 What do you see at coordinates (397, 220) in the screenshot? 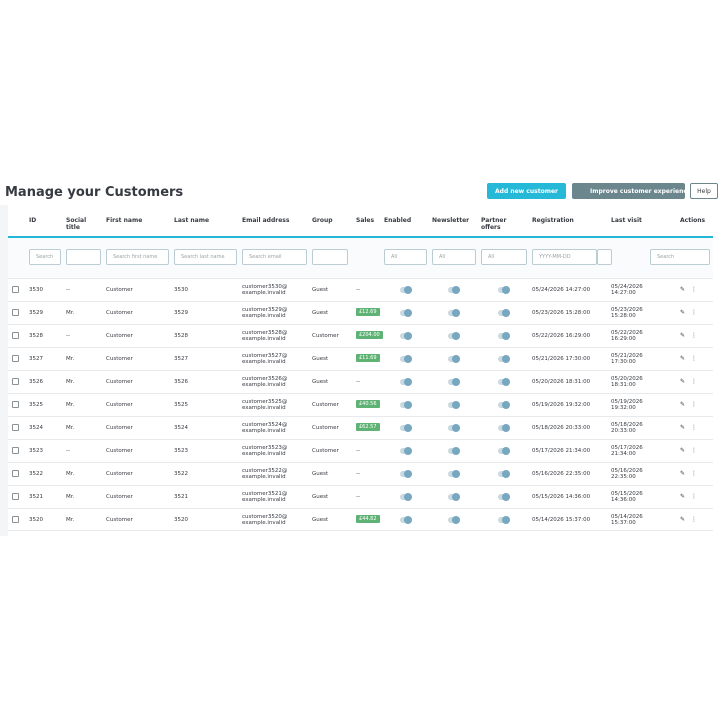
I see `column-header-enabled: Enabled` at bounding box center [397, 220].